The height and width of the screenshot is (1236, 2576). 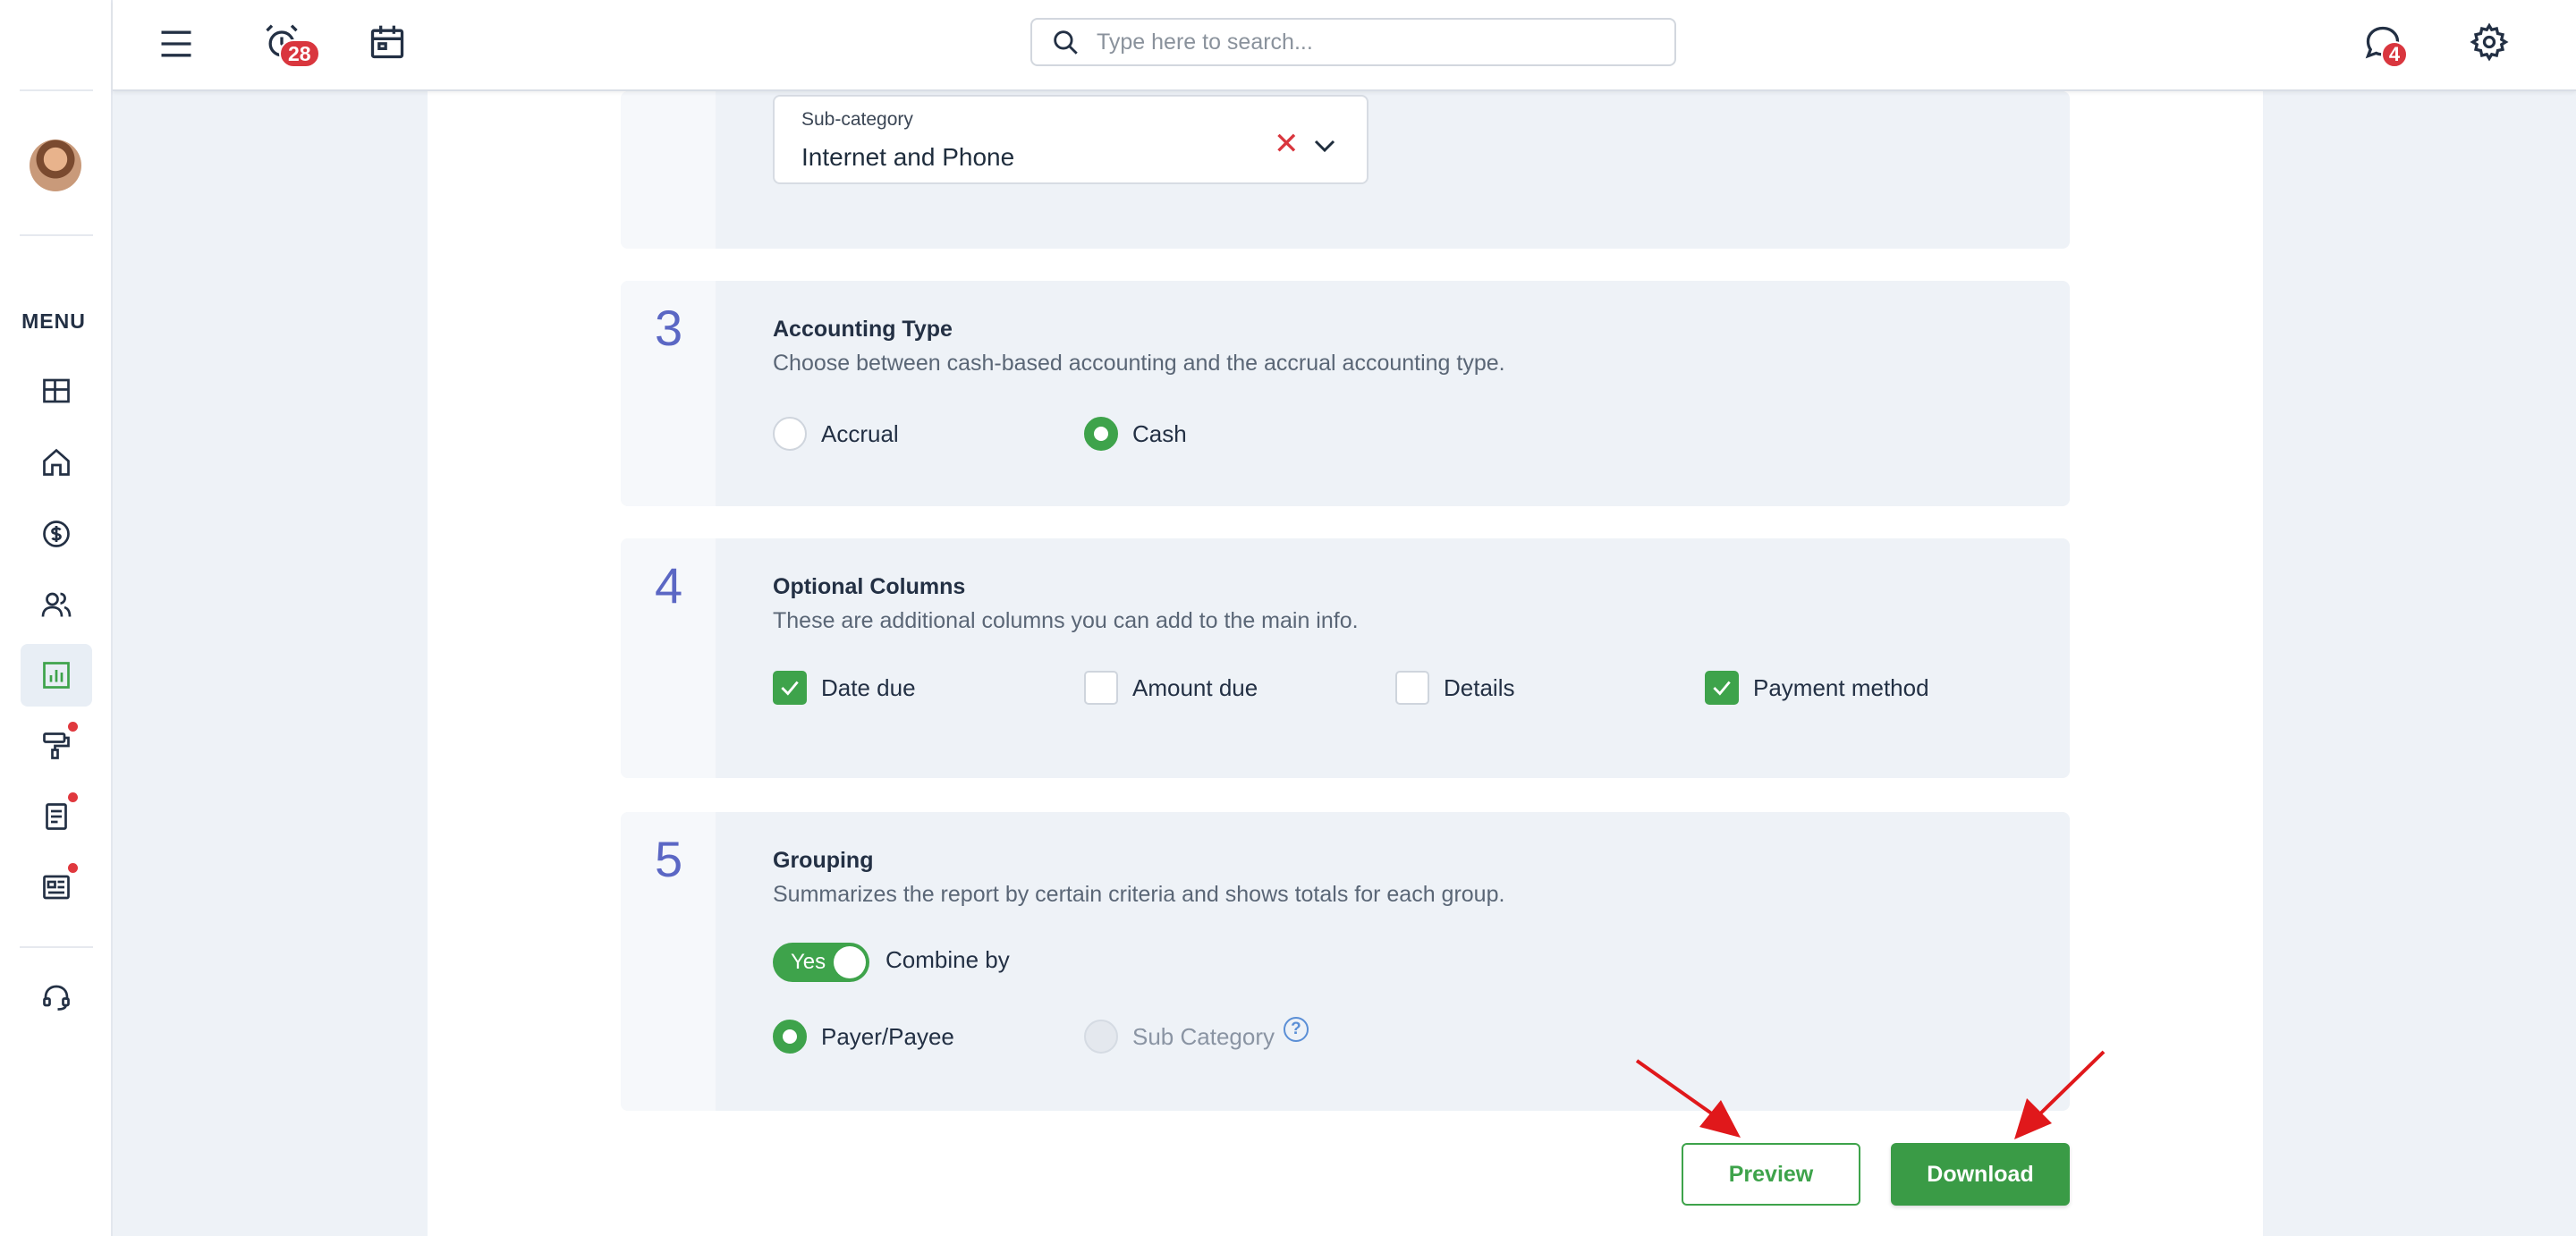 I want to click on bar-chart-icon, so click(x=56, y=675).